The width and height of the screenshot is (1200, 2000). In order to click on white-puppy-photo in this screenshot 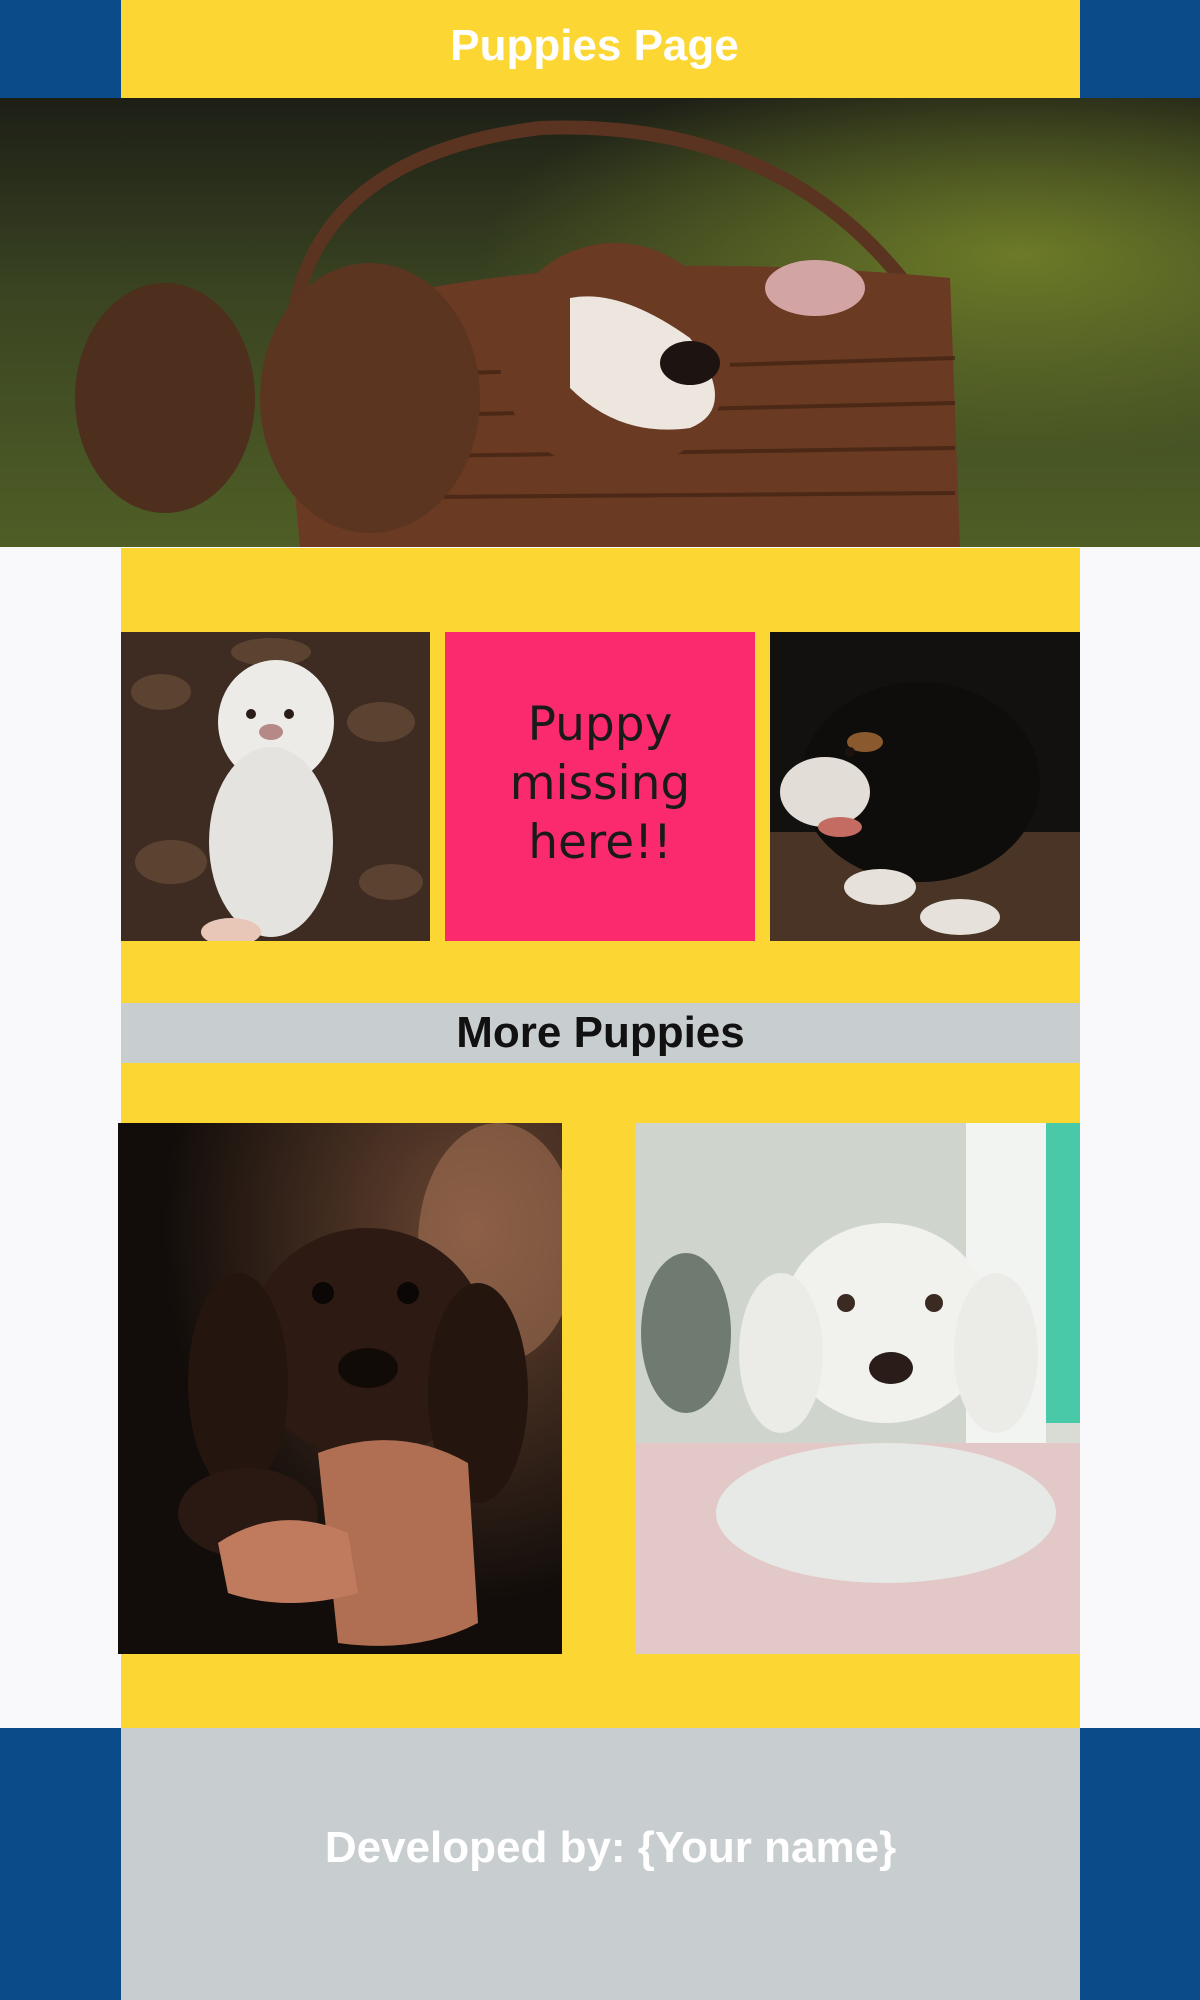, I will do `click(275, 786)`.